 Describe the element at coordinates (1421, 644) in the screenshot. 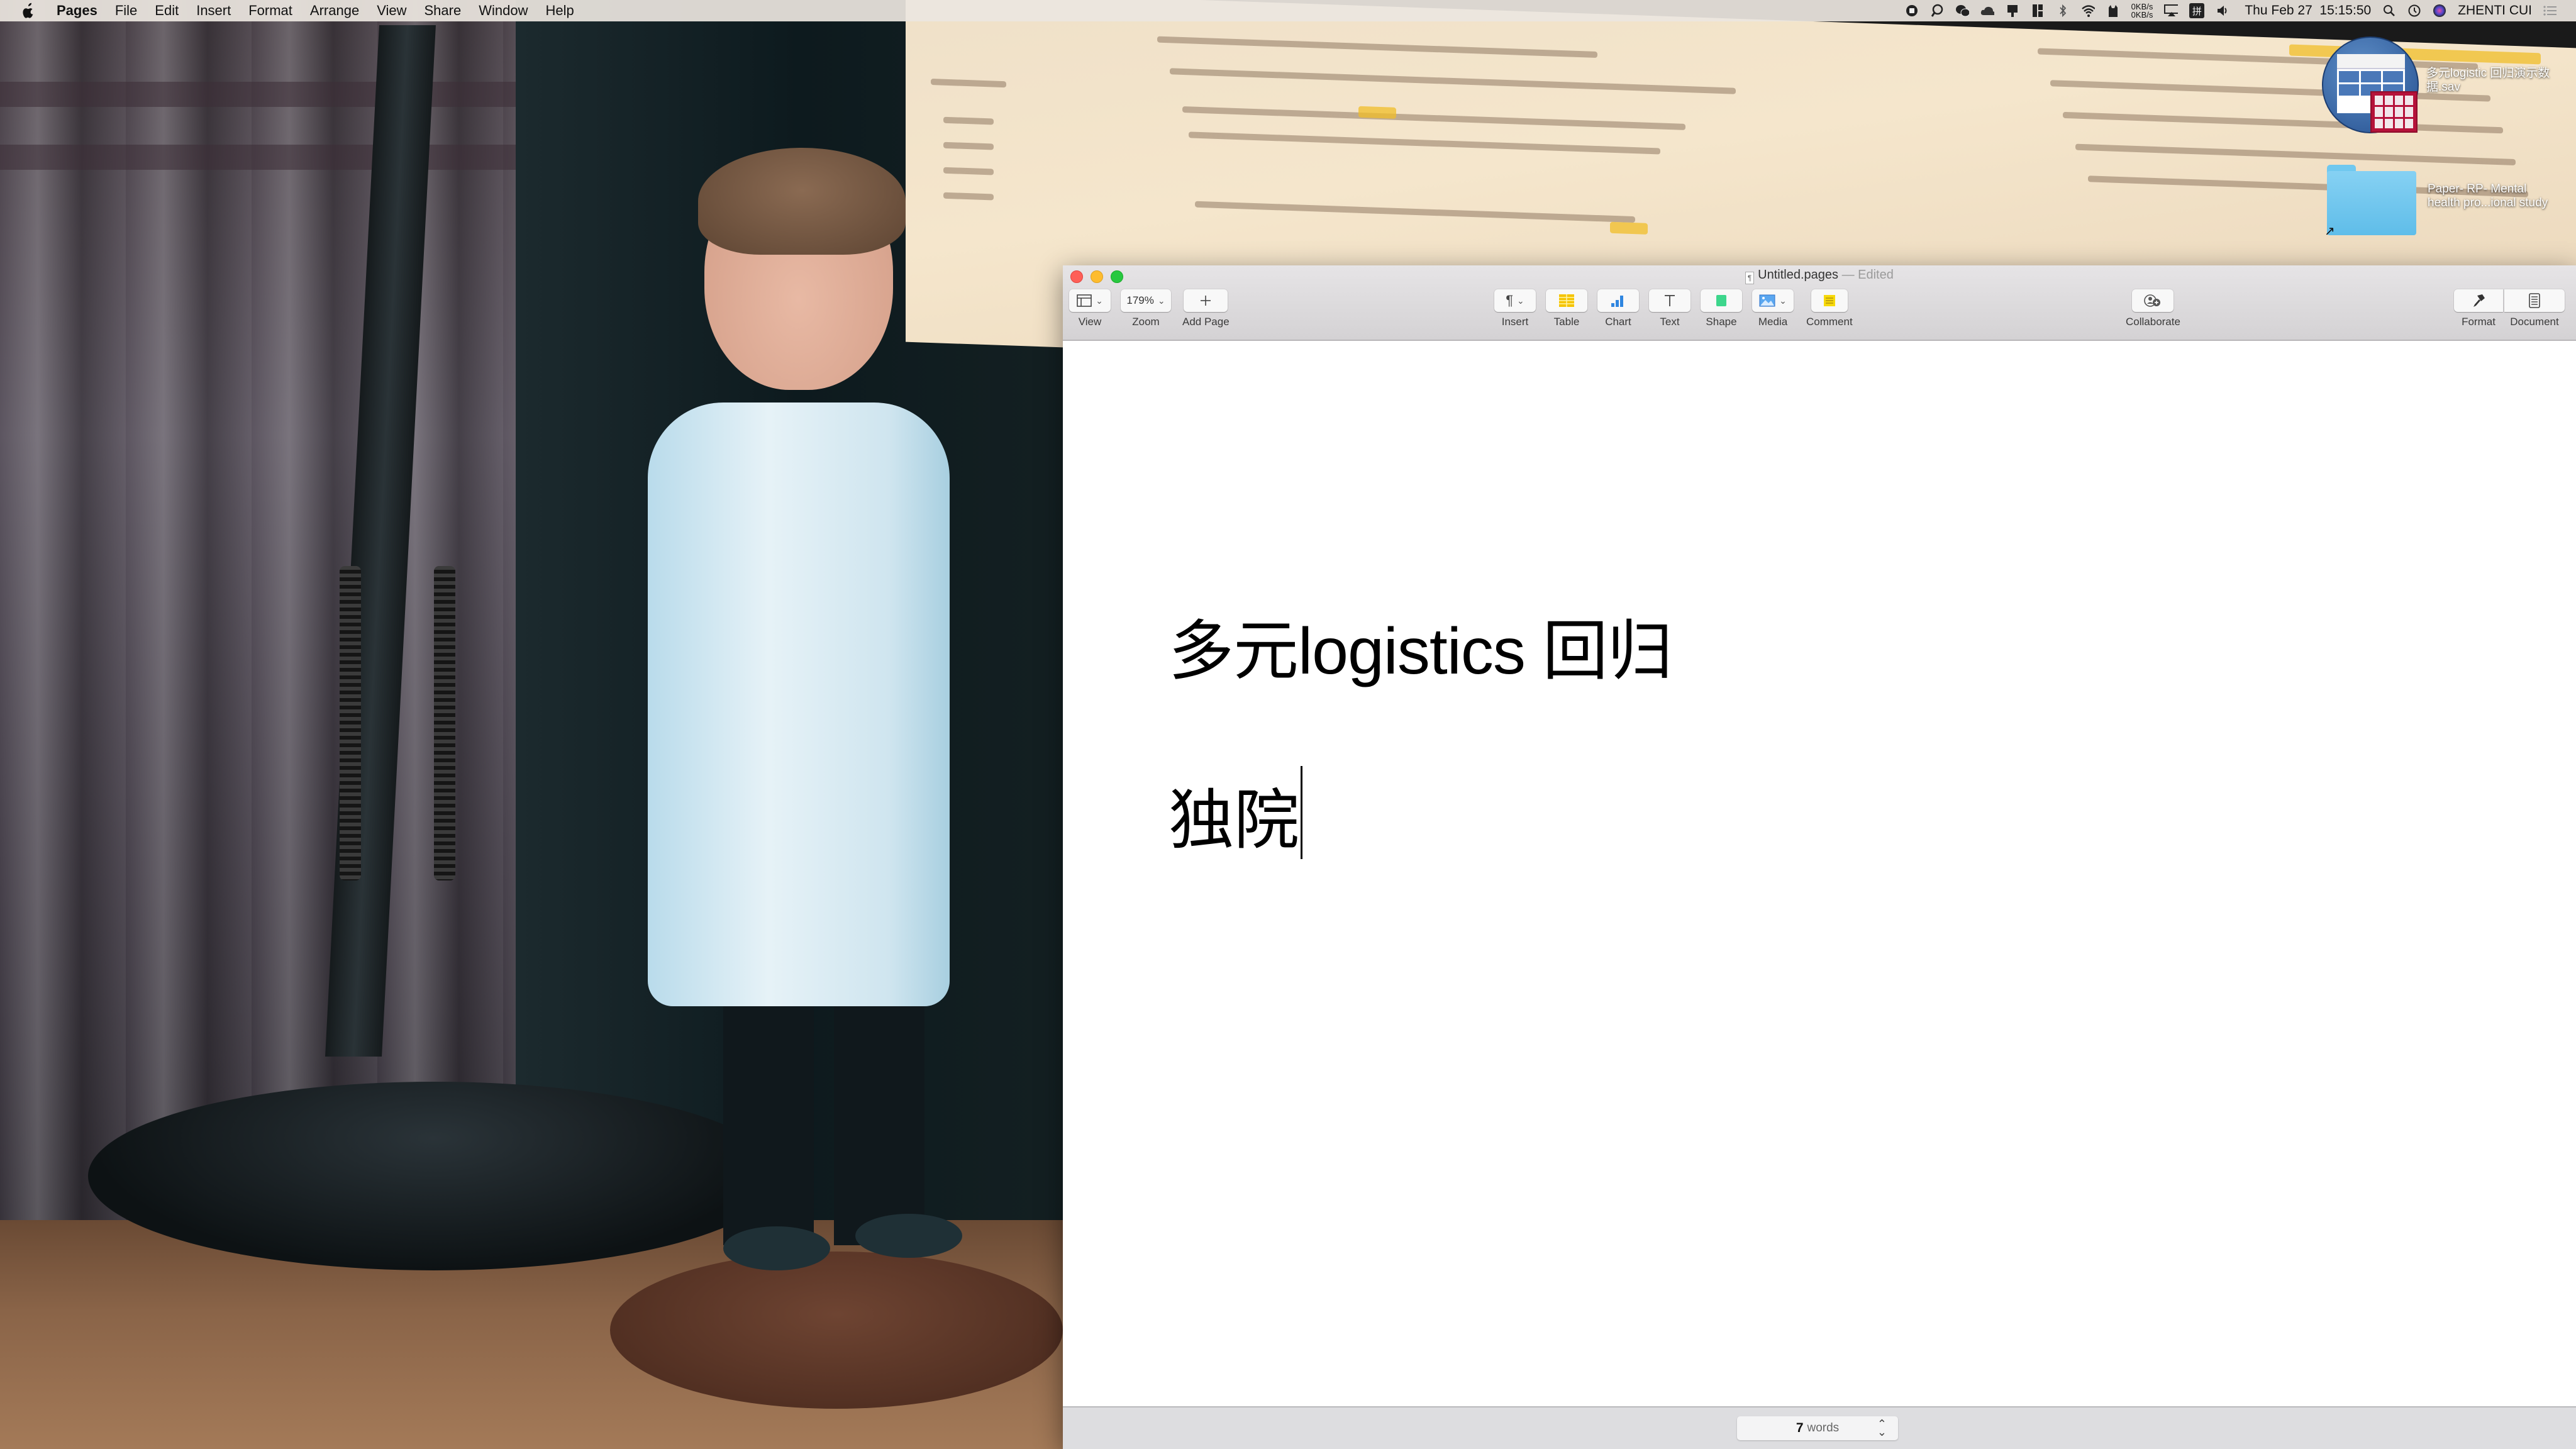

I see `document-heading-line: 多元logistics 回归` at that location.